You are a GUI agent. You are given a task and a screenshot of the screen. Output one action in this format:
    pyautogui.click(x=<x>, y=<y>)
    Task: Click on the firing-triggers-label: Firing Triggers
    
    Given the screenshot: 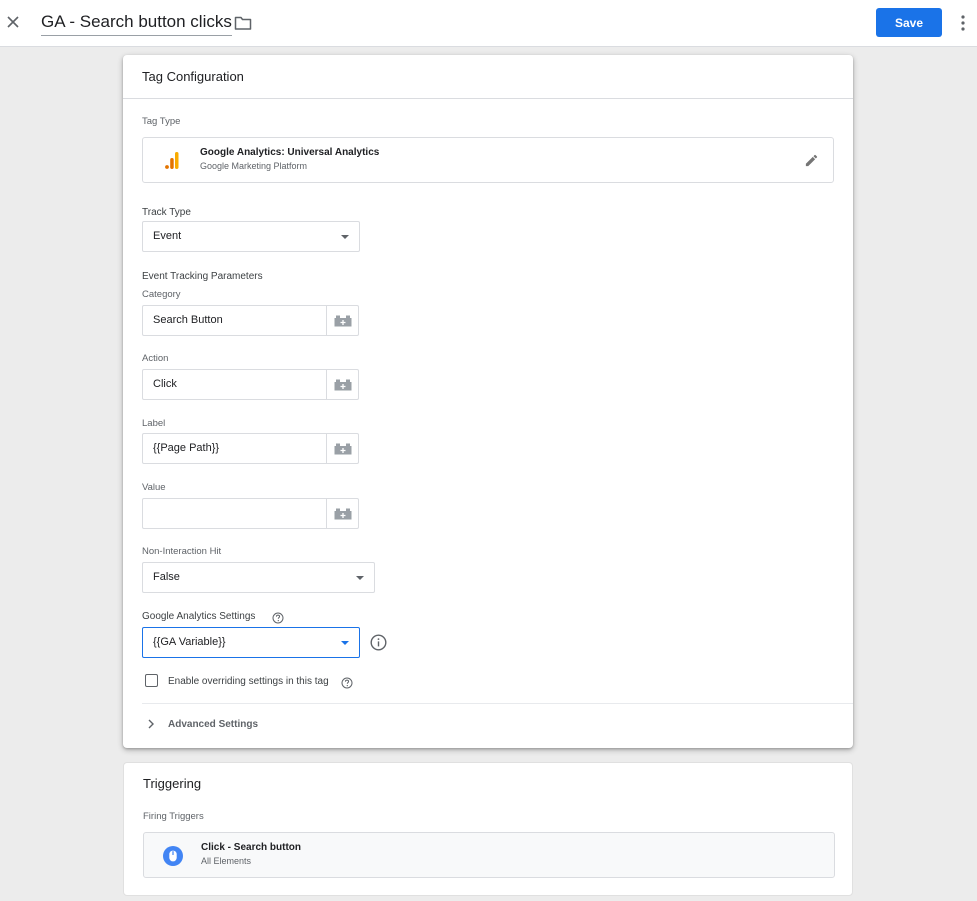 What is the action you would take?
    pyautogui.click(x=173, y=816)
    